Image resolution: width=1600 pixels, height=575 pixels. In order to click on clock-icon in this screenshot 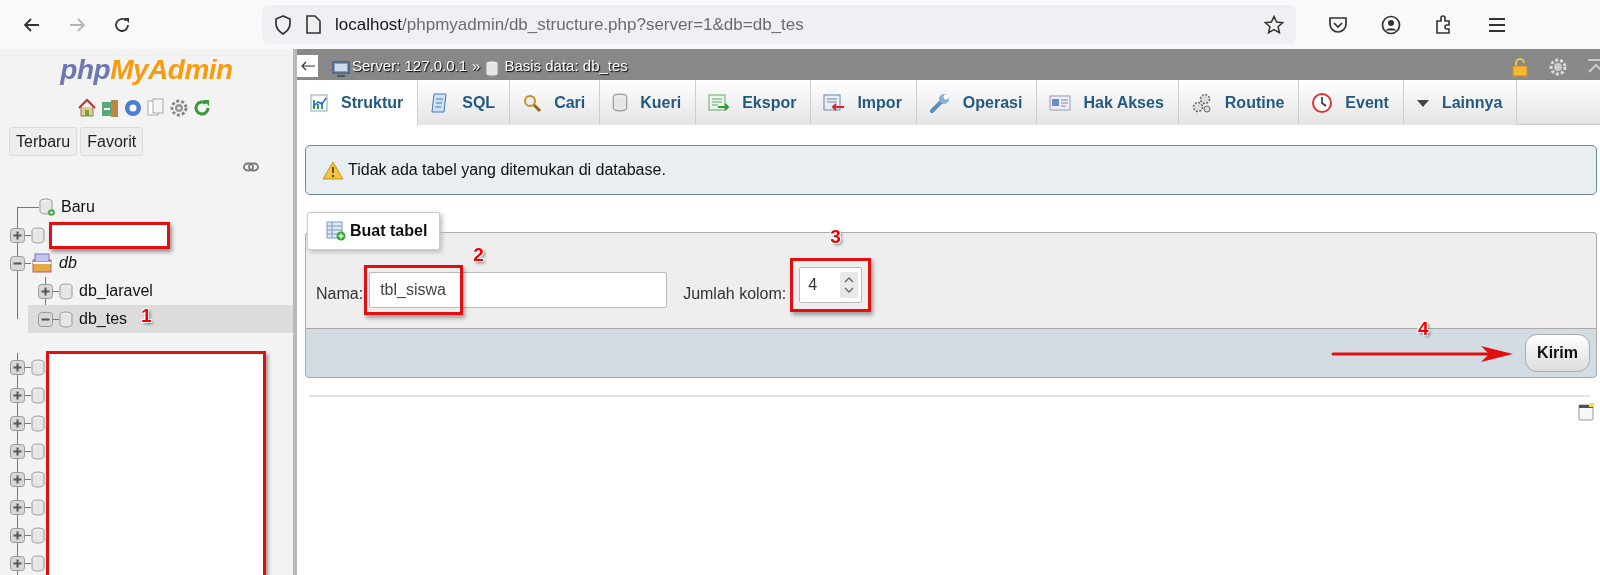, I will do `click(1322, 102)`.